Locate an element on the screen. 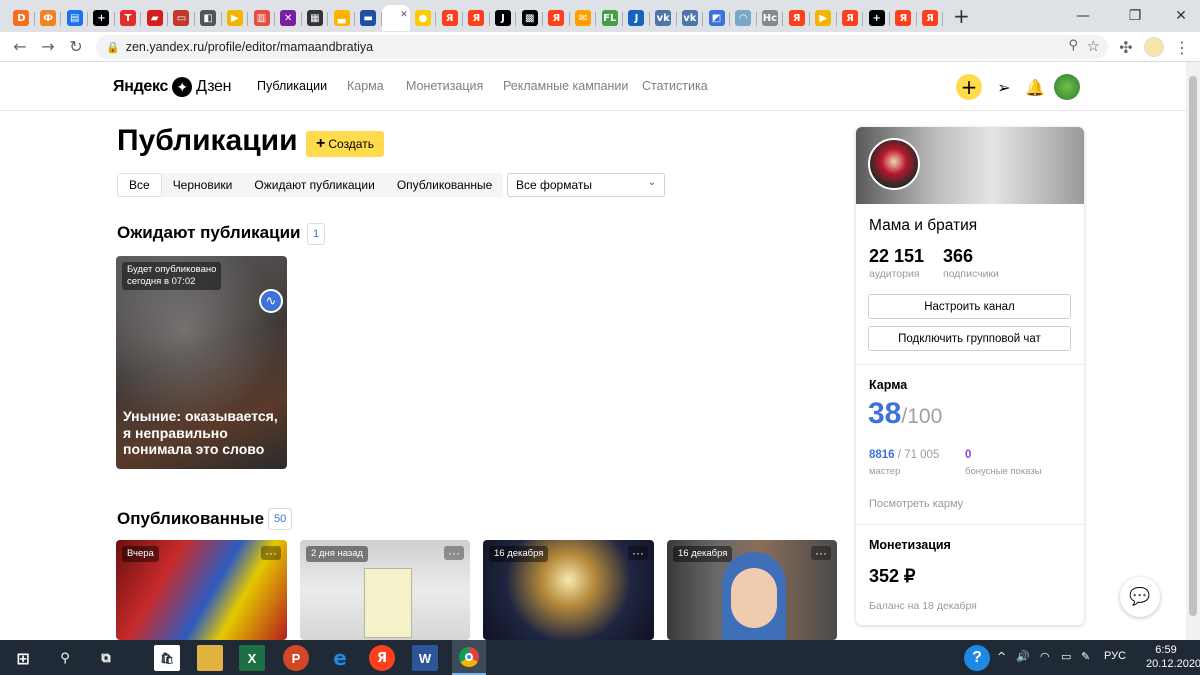 Image resolution: width=1200 pixels, height=675 pixels. browser-tab: ▰ is located at coordinates (155, 18).